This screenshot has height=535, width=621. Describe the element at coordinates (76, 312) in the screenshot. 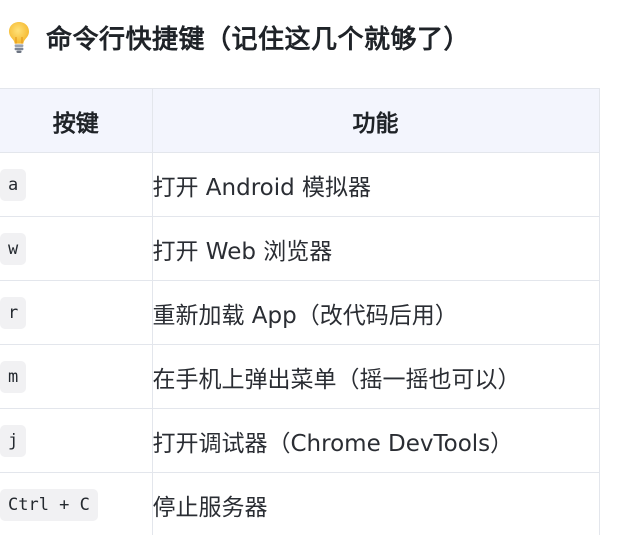

I see `key-cell: r` at that location.